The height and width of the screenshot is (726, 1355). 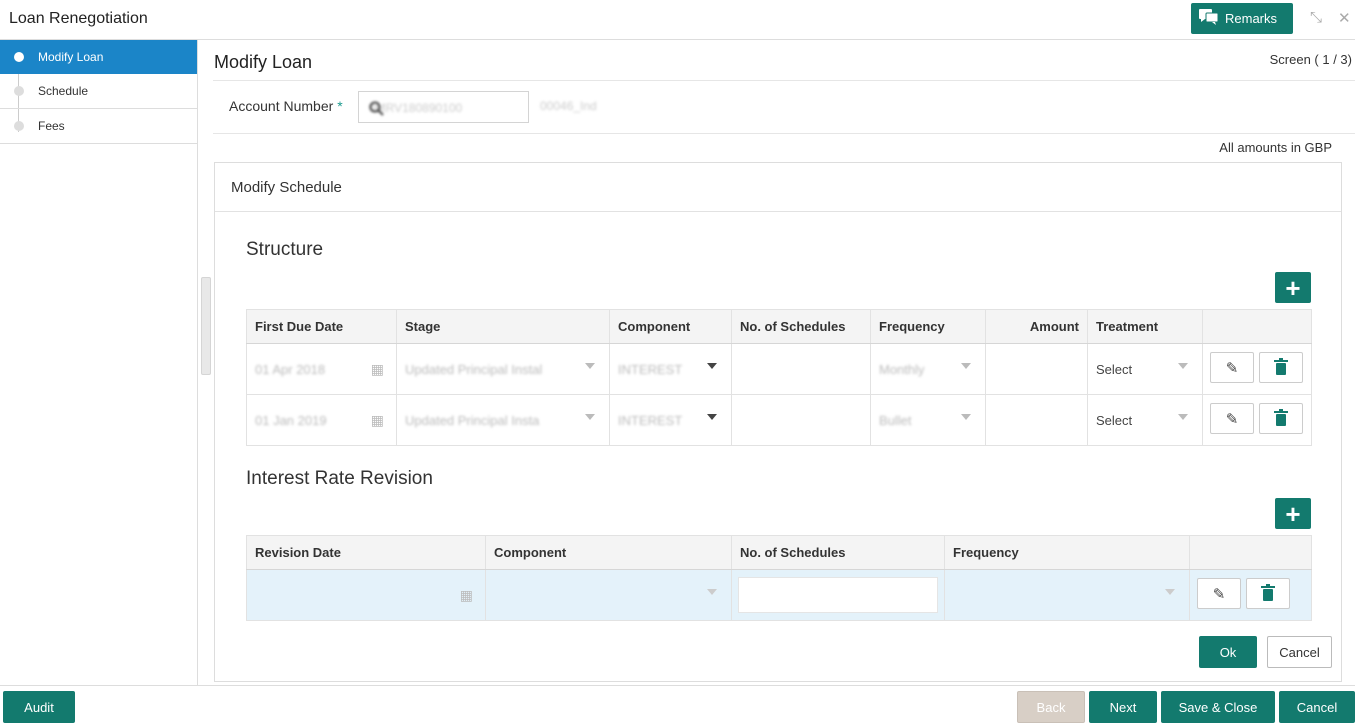 What do you see at coordinates (1344, 18) in the screenshot?
I see `close-icon: ✕` at bounding box center [1344, 18].